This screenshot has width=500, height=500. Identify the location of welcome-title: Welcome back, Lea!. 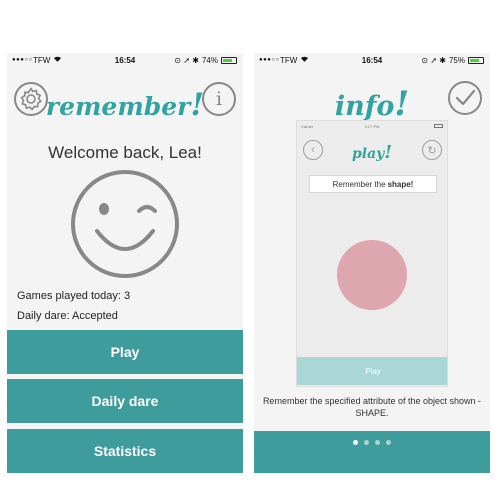
(125, 152).